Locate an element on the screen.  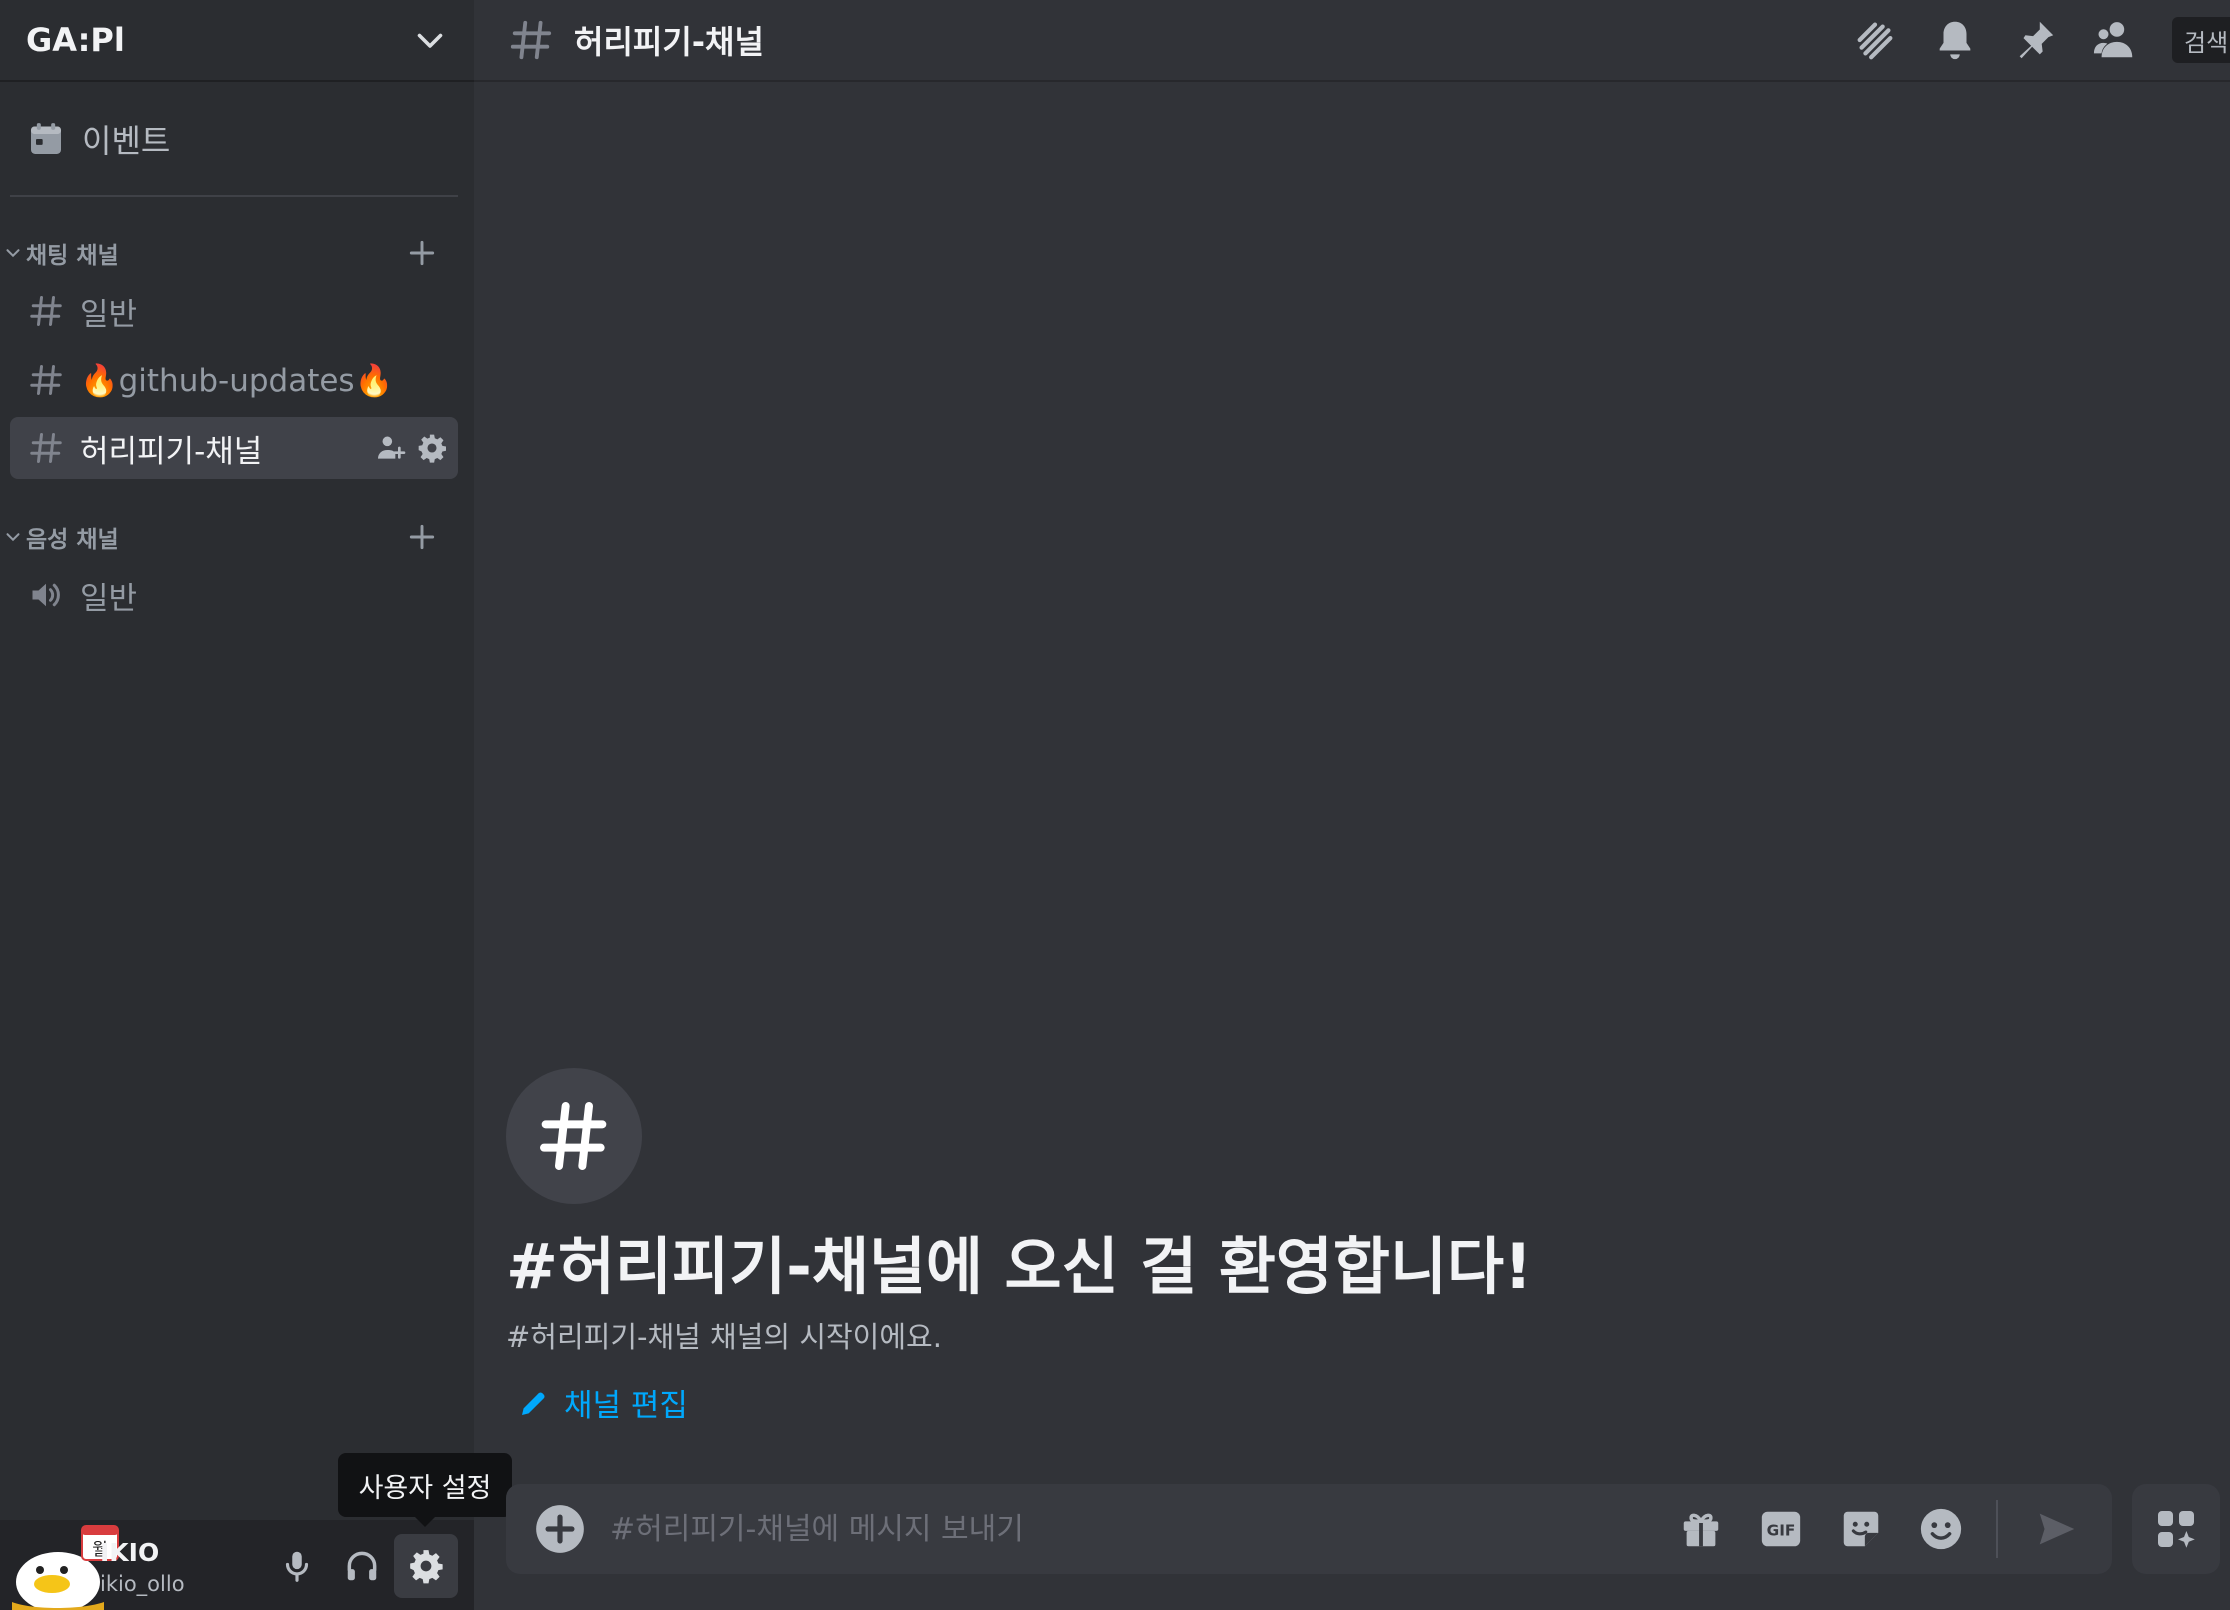
message-input is located at coordinates (1143, 1529).